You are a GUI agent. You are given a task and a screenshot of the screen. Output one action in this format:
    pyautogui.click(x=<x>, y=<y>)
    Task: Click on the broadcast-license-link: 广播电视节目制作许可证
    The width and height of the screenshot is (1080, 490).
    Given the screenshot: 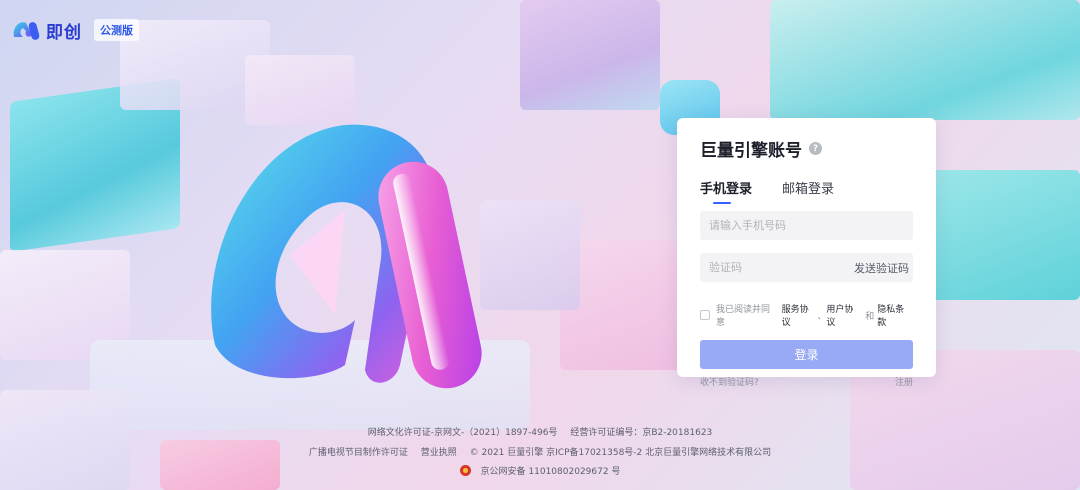 What is the action you would take?
    pyautogui.click(x=358, y=453)
    